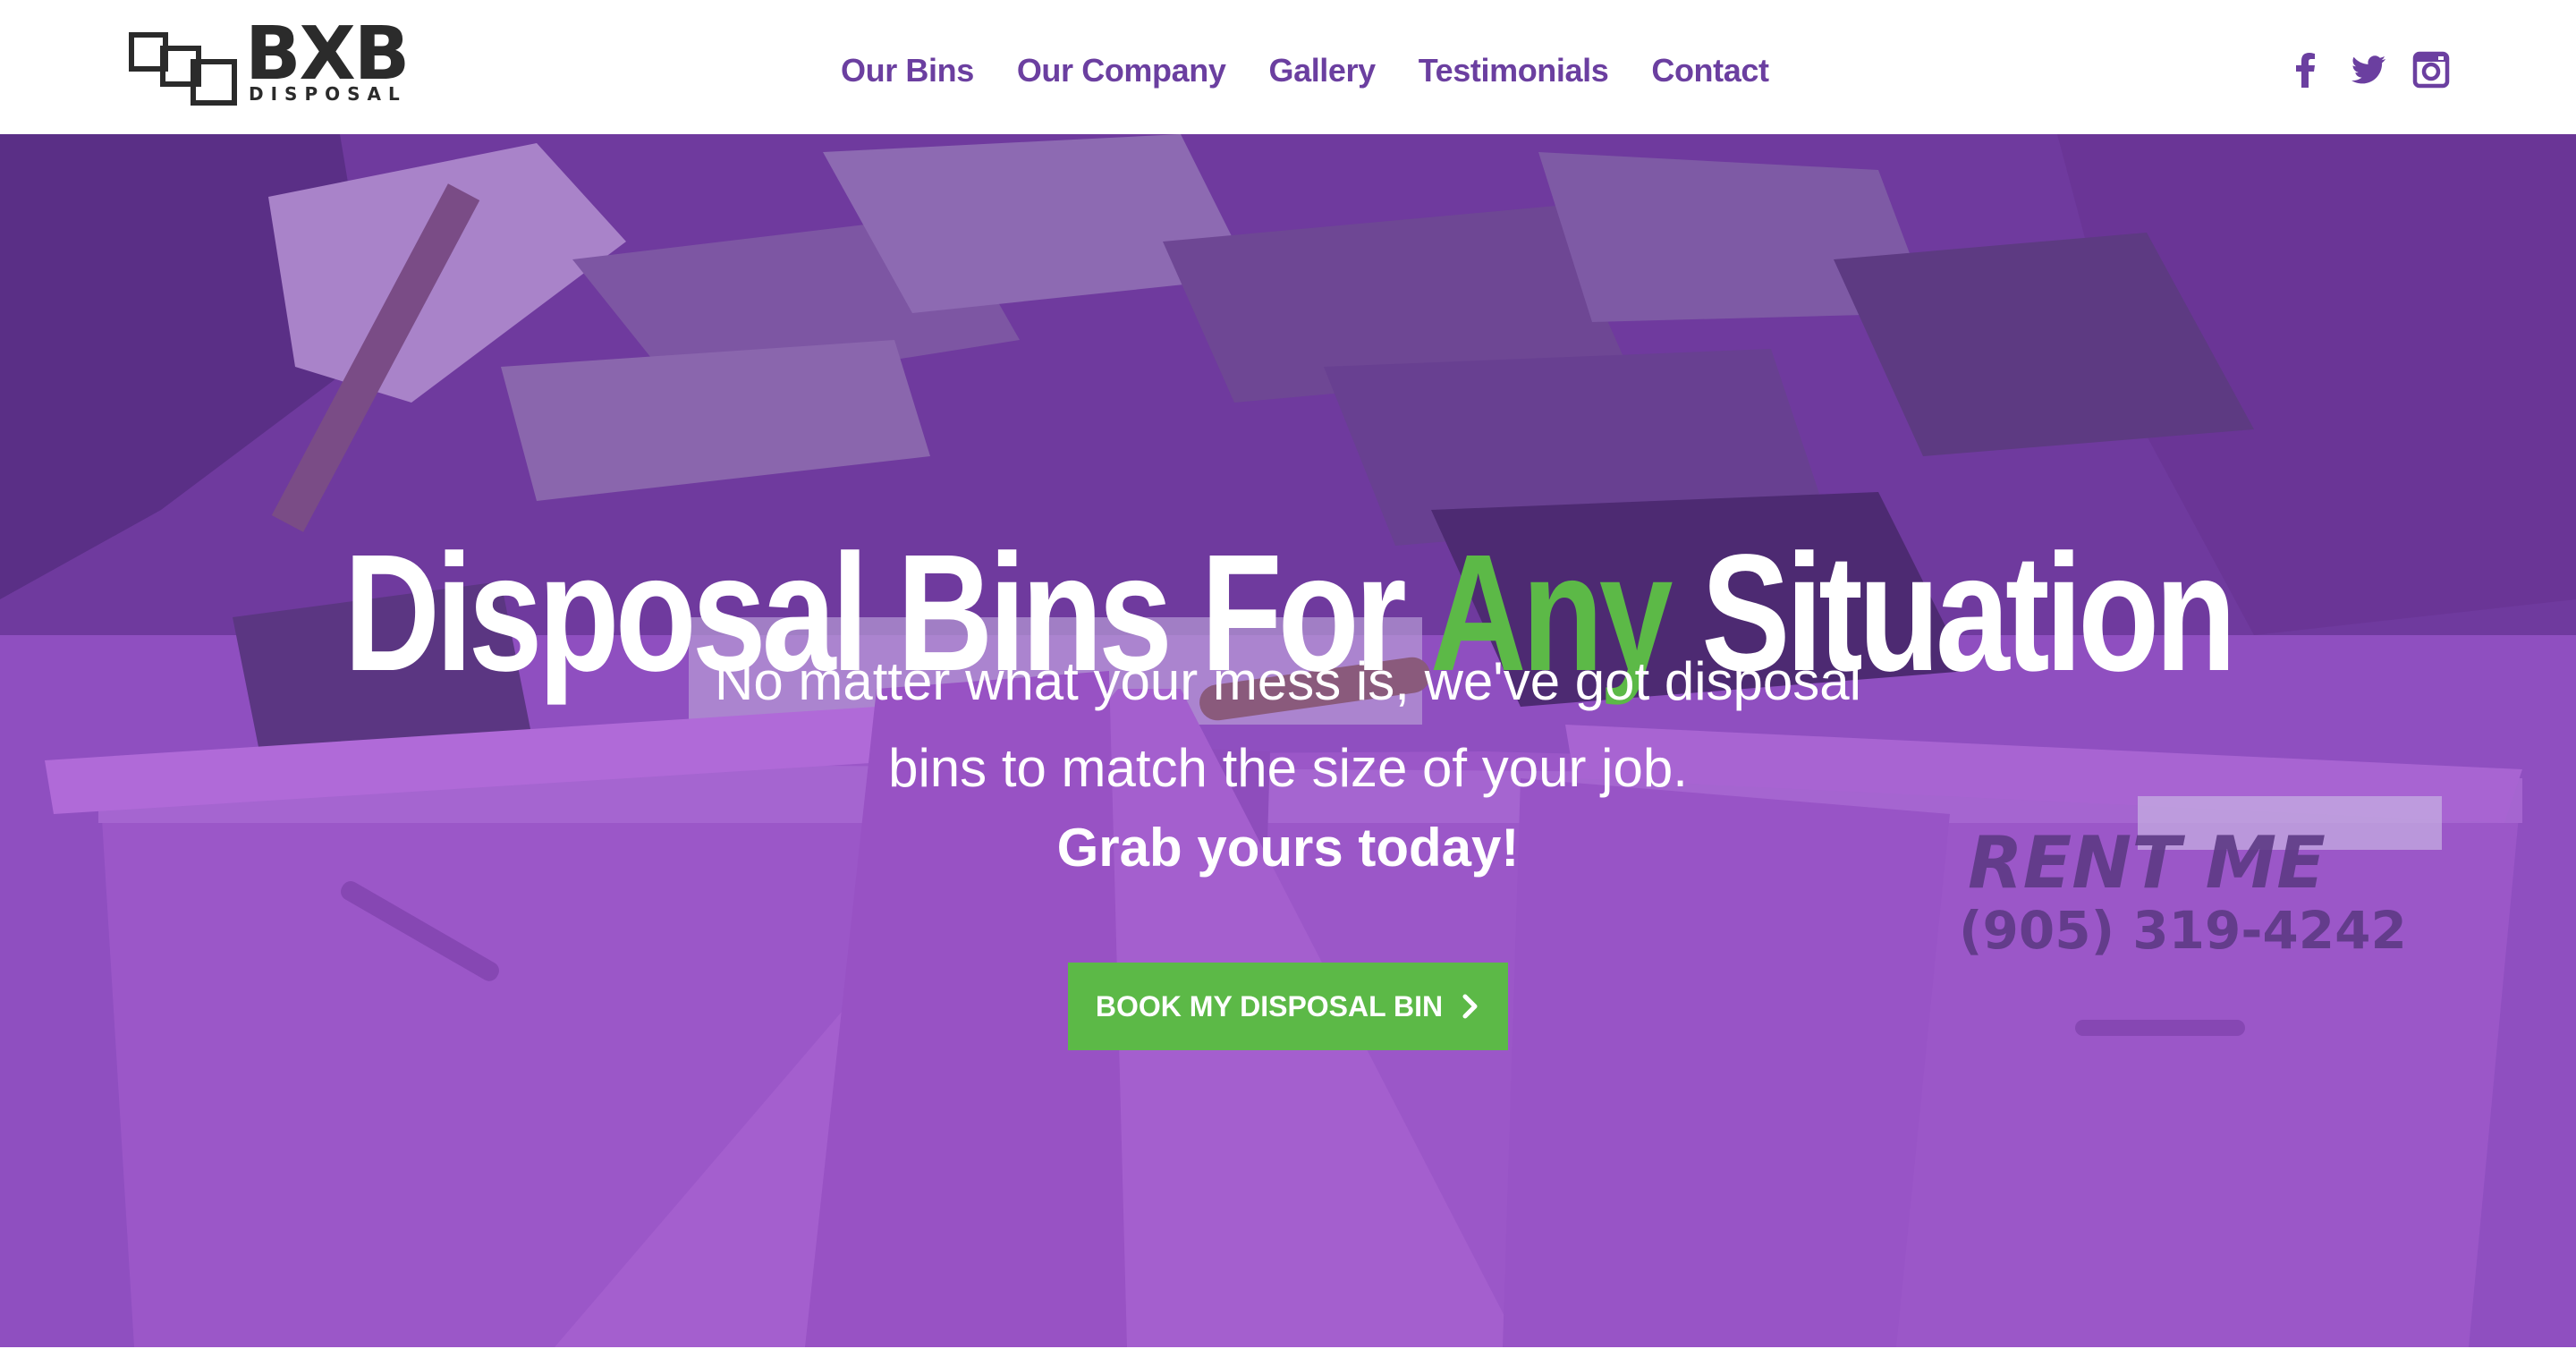 This screenshot has height=1349, width=2576. Describe the element at coordinates (328, 94) in the screenshot. I see `logo-subtitle: DISPOSAL` at that location.